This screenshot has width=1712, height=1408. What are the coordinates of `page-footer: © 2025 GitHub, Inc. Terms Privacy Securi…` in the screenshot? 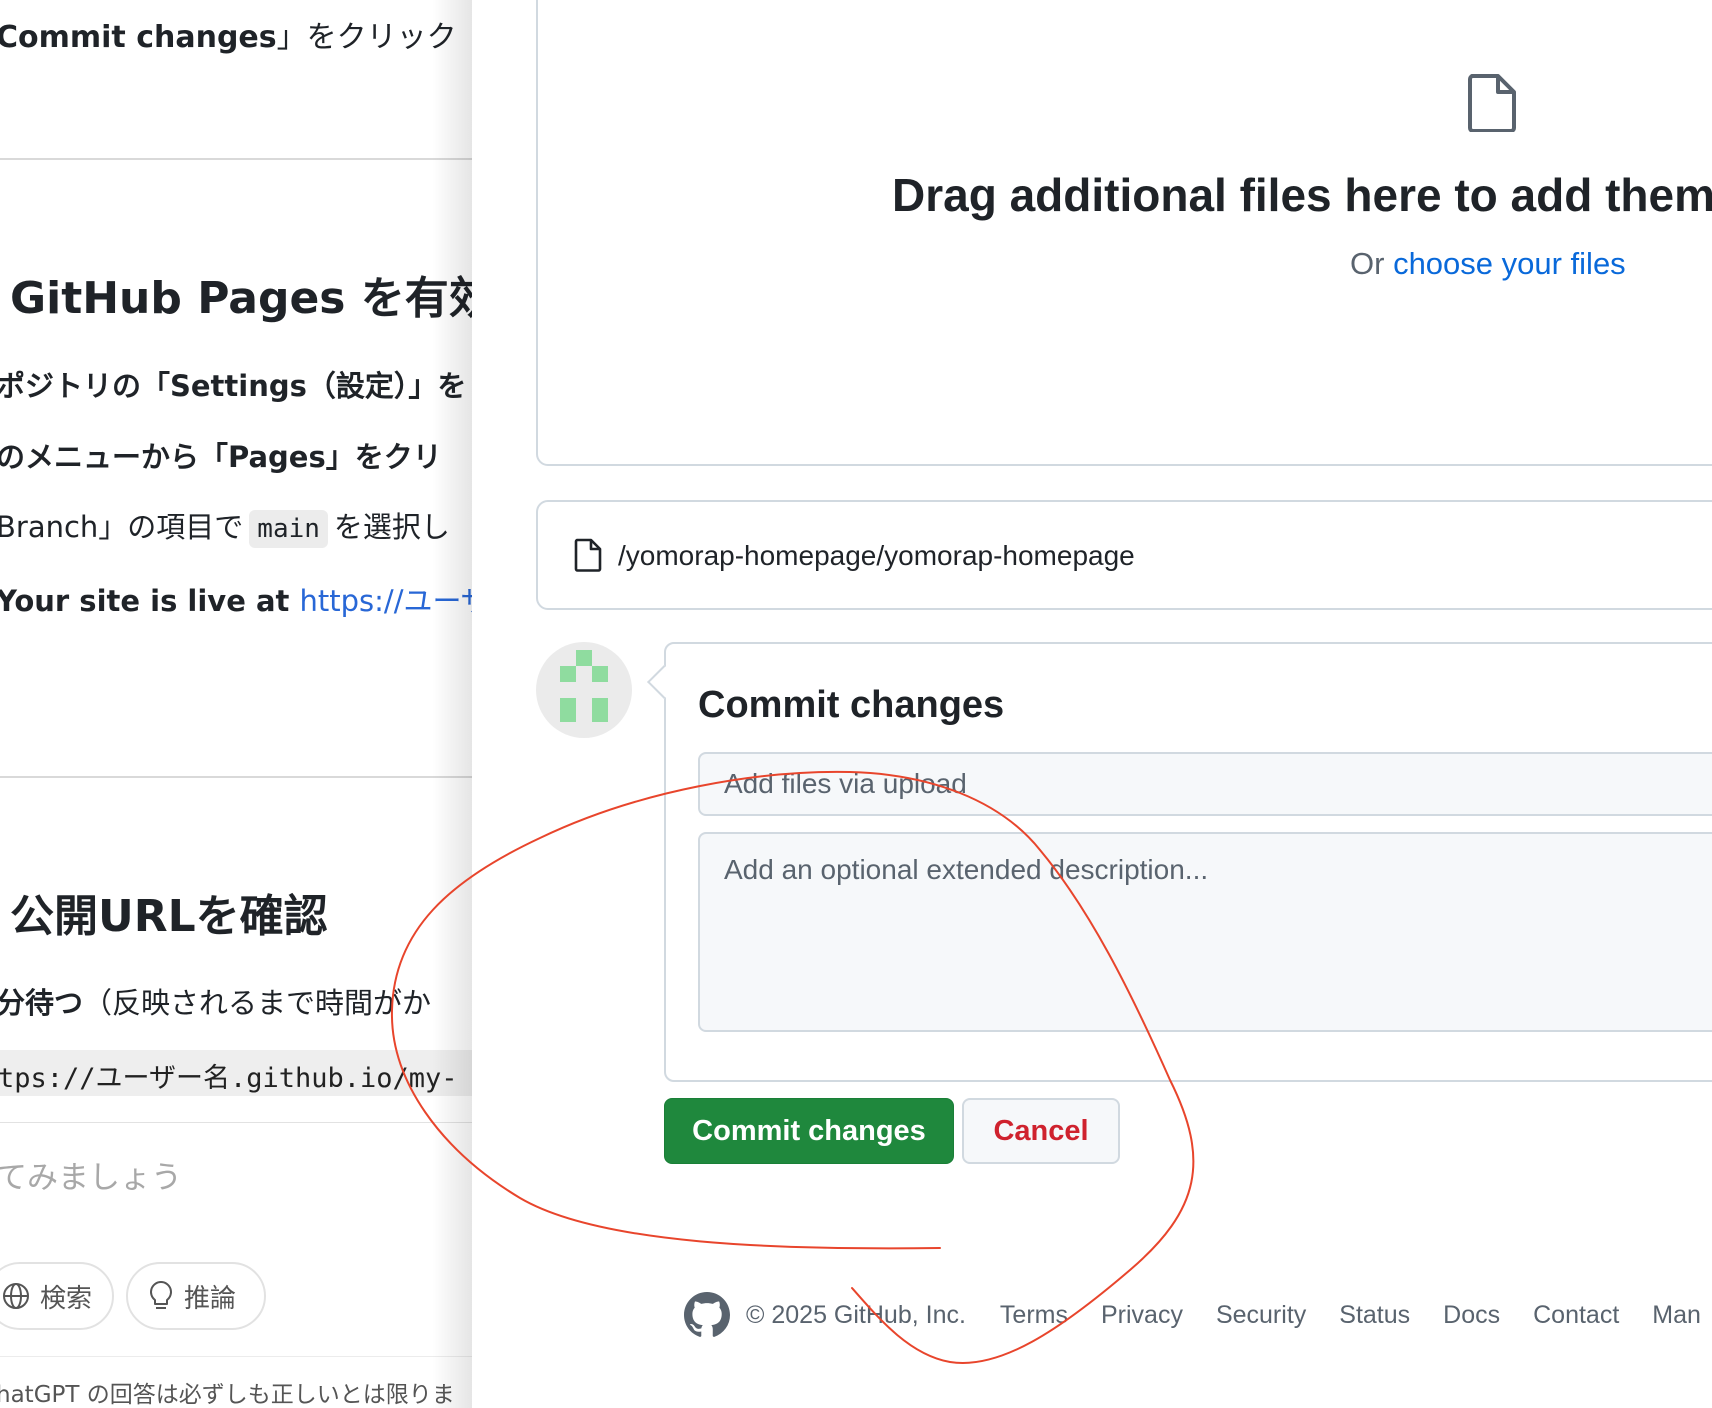 It's located at (1198, 1315).